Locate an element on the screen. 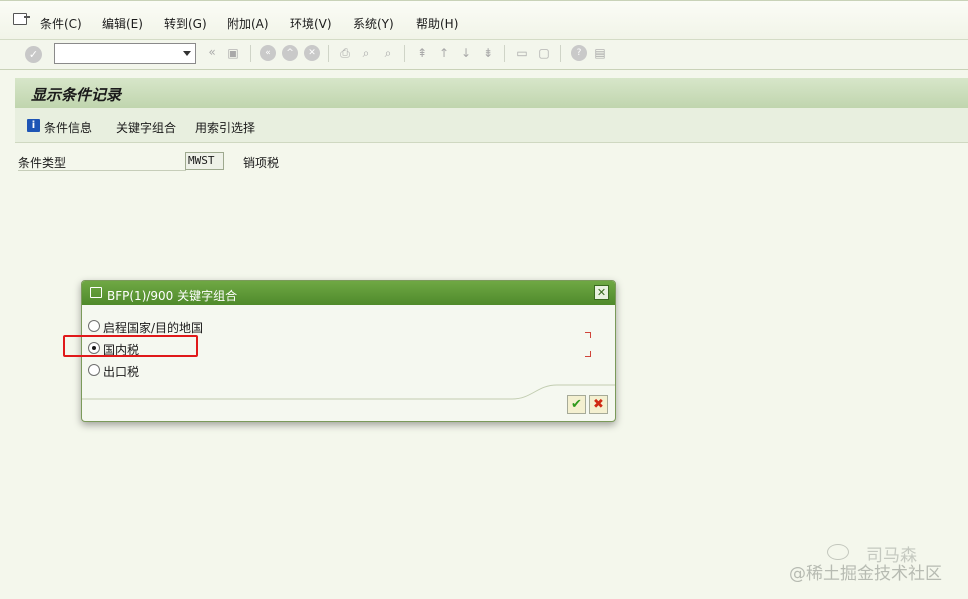 The image size is (968, 599). back-double-icon: « is located at coordinates (212, 52).